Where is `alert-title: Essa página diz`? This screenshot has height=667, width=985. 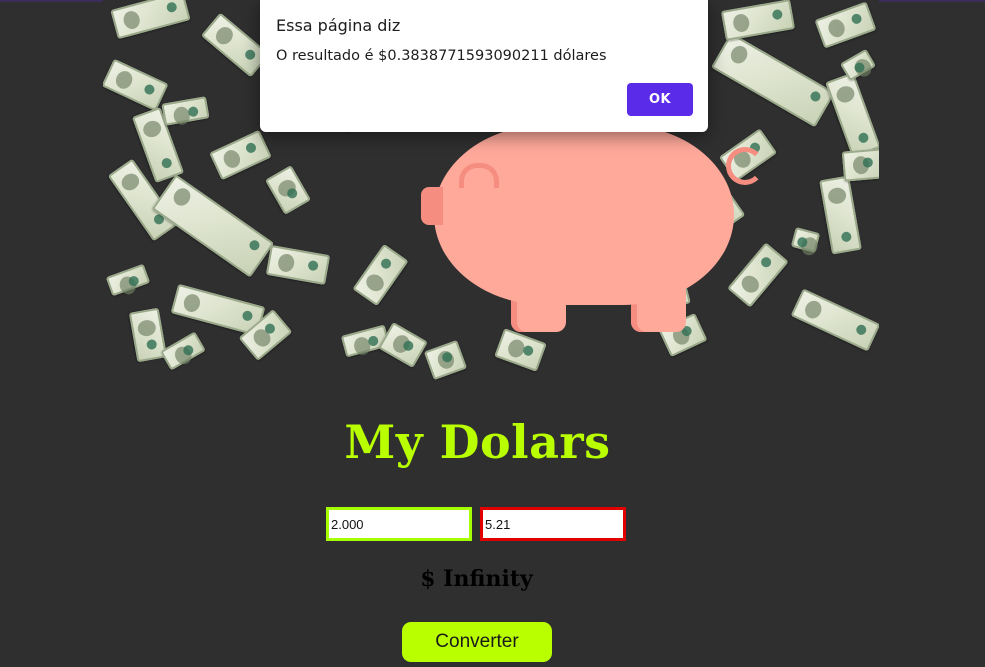 alert-title: Essa página diz is located at coordinates (338, 25).